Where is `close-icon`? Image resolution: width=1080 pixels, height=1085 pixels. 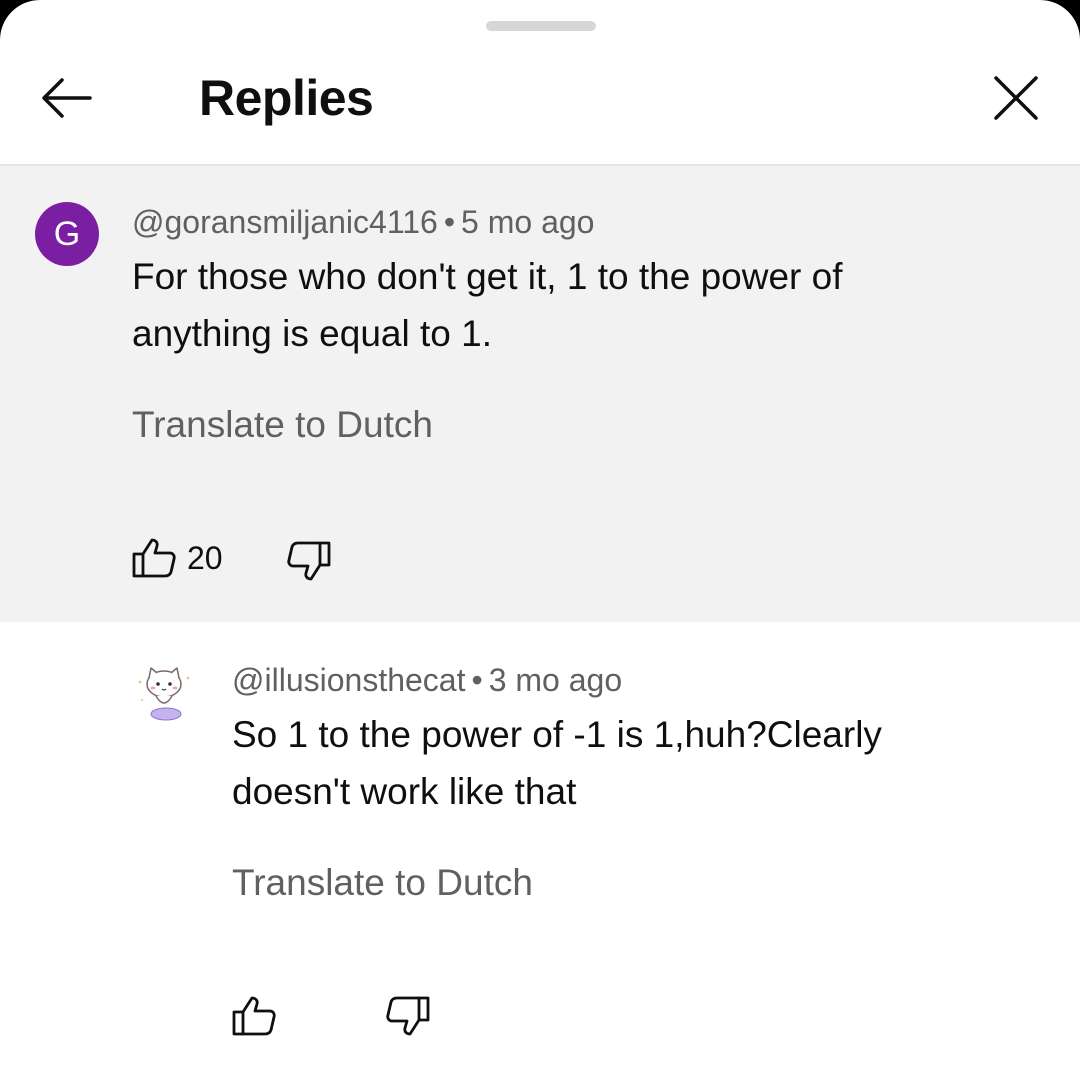 close-icon is located at coordinates (1016, 98).